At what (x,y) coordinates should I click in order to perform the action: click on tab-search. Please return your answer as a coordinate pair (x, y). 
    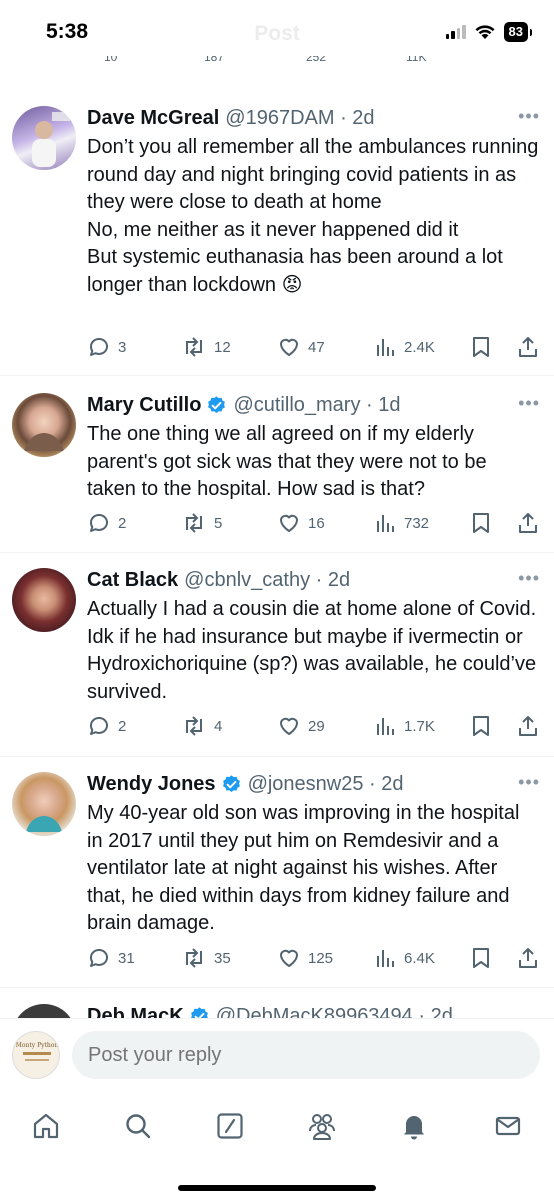
    Looking at the image, I should click on (138, 1126).